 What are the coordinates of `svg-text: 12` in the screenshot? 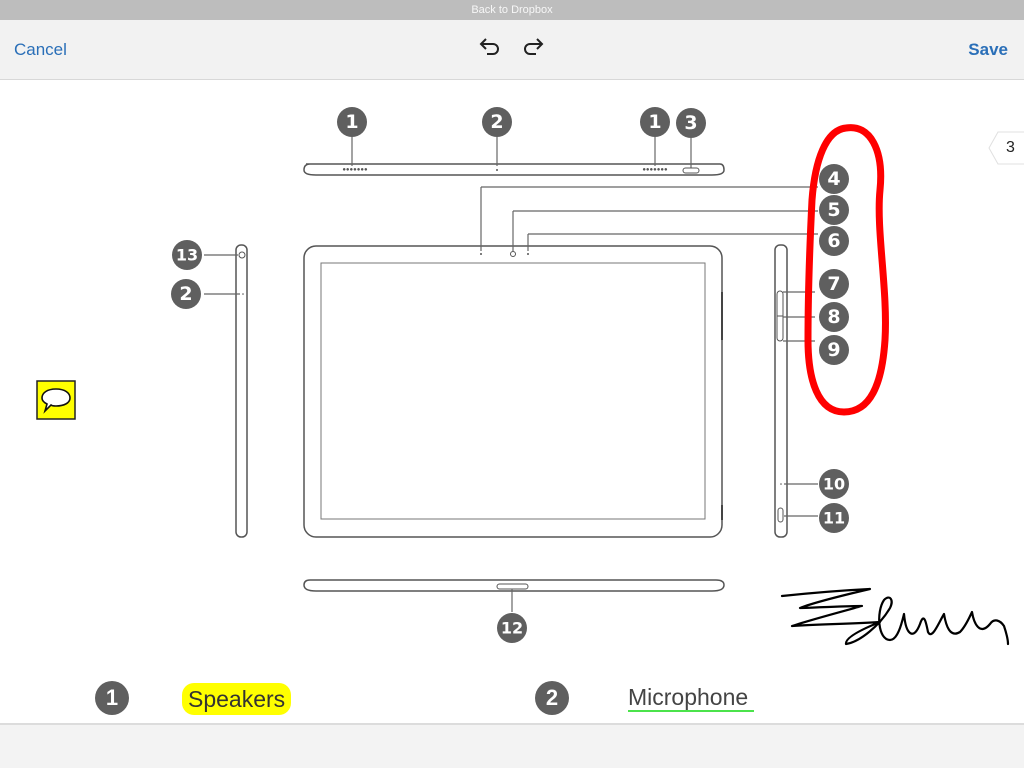 It's located at (512, 628).